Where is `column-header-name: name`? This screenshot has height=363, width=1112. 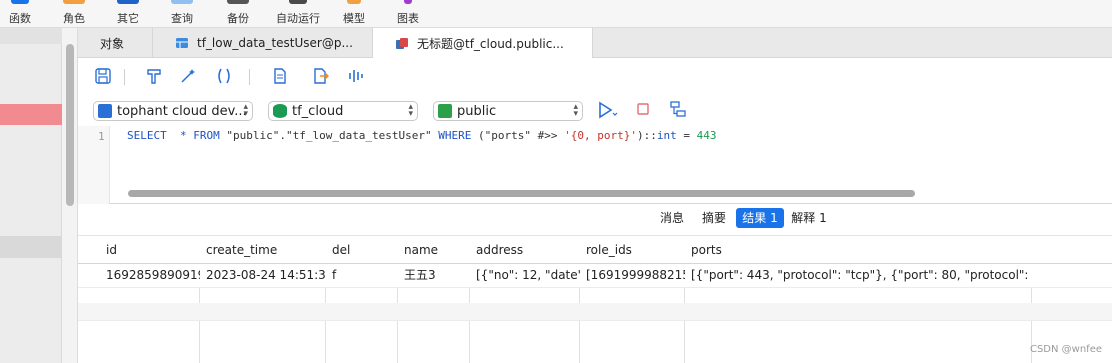
column-header-name: name is located at coordinates (434, 250).